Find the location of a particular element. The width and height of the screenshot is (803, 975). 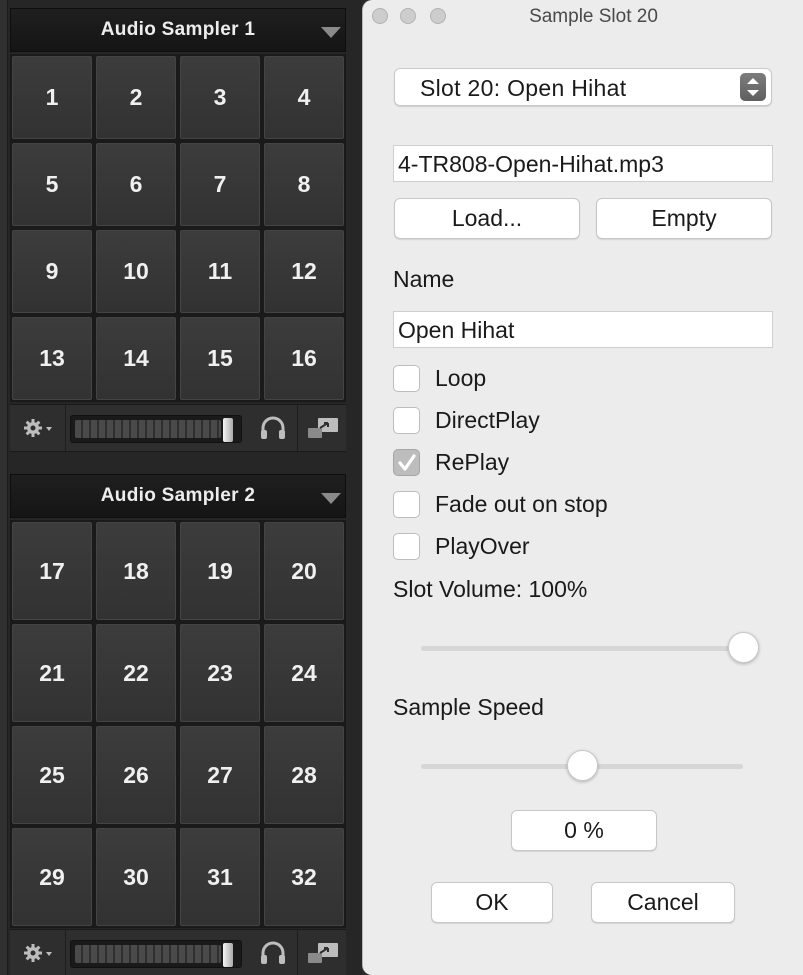

sampler-1-toolbar is located at coordinates (178, 428).